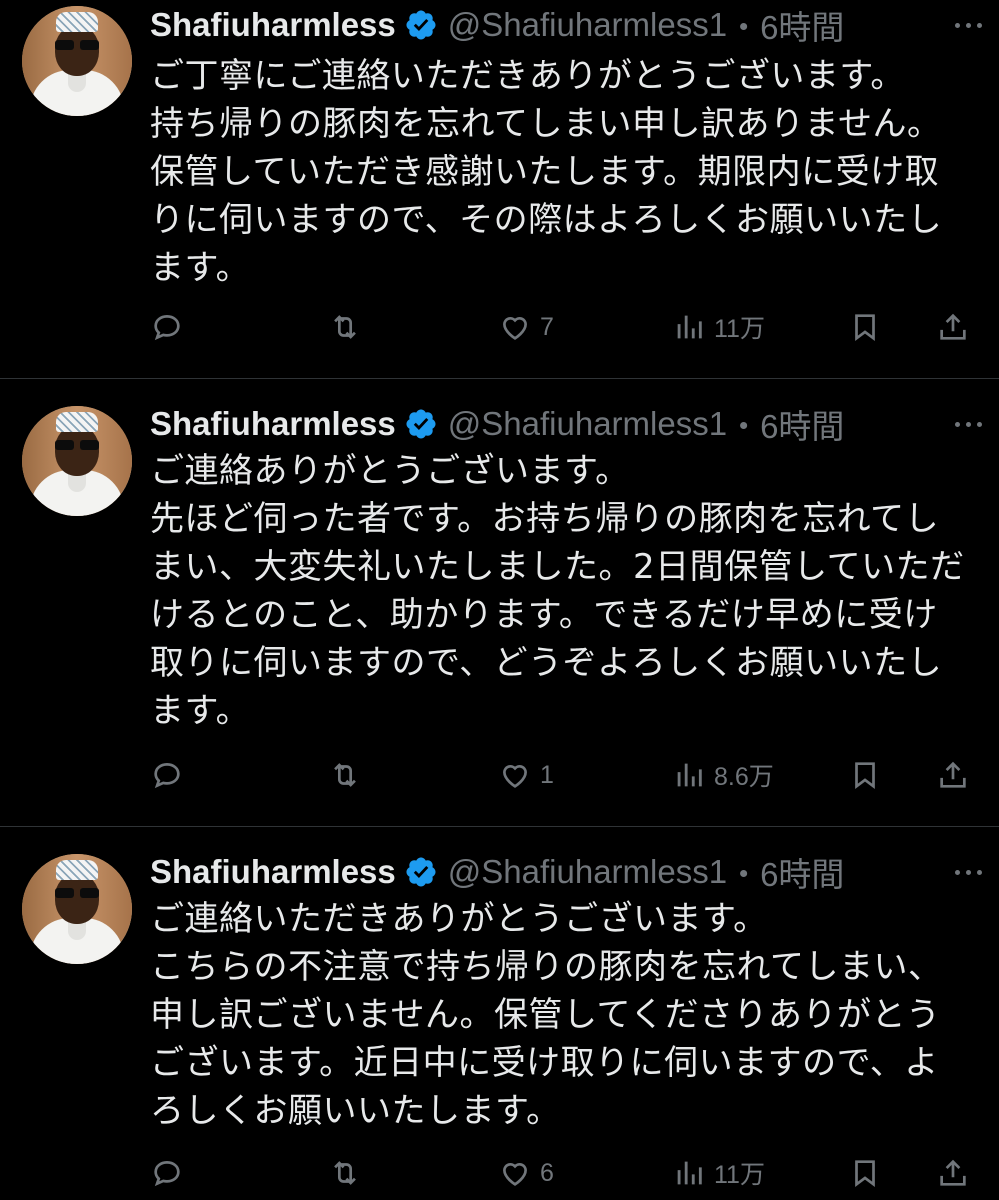 The height and width of the screenshot is (1200, 999). What do you see at coordinates (545, 519) in the screenshot?
I see `tweet-line: 先ほど伺った者です。お持ち帰りの豚肉を忘れてし` at bounding box center [545, 519].